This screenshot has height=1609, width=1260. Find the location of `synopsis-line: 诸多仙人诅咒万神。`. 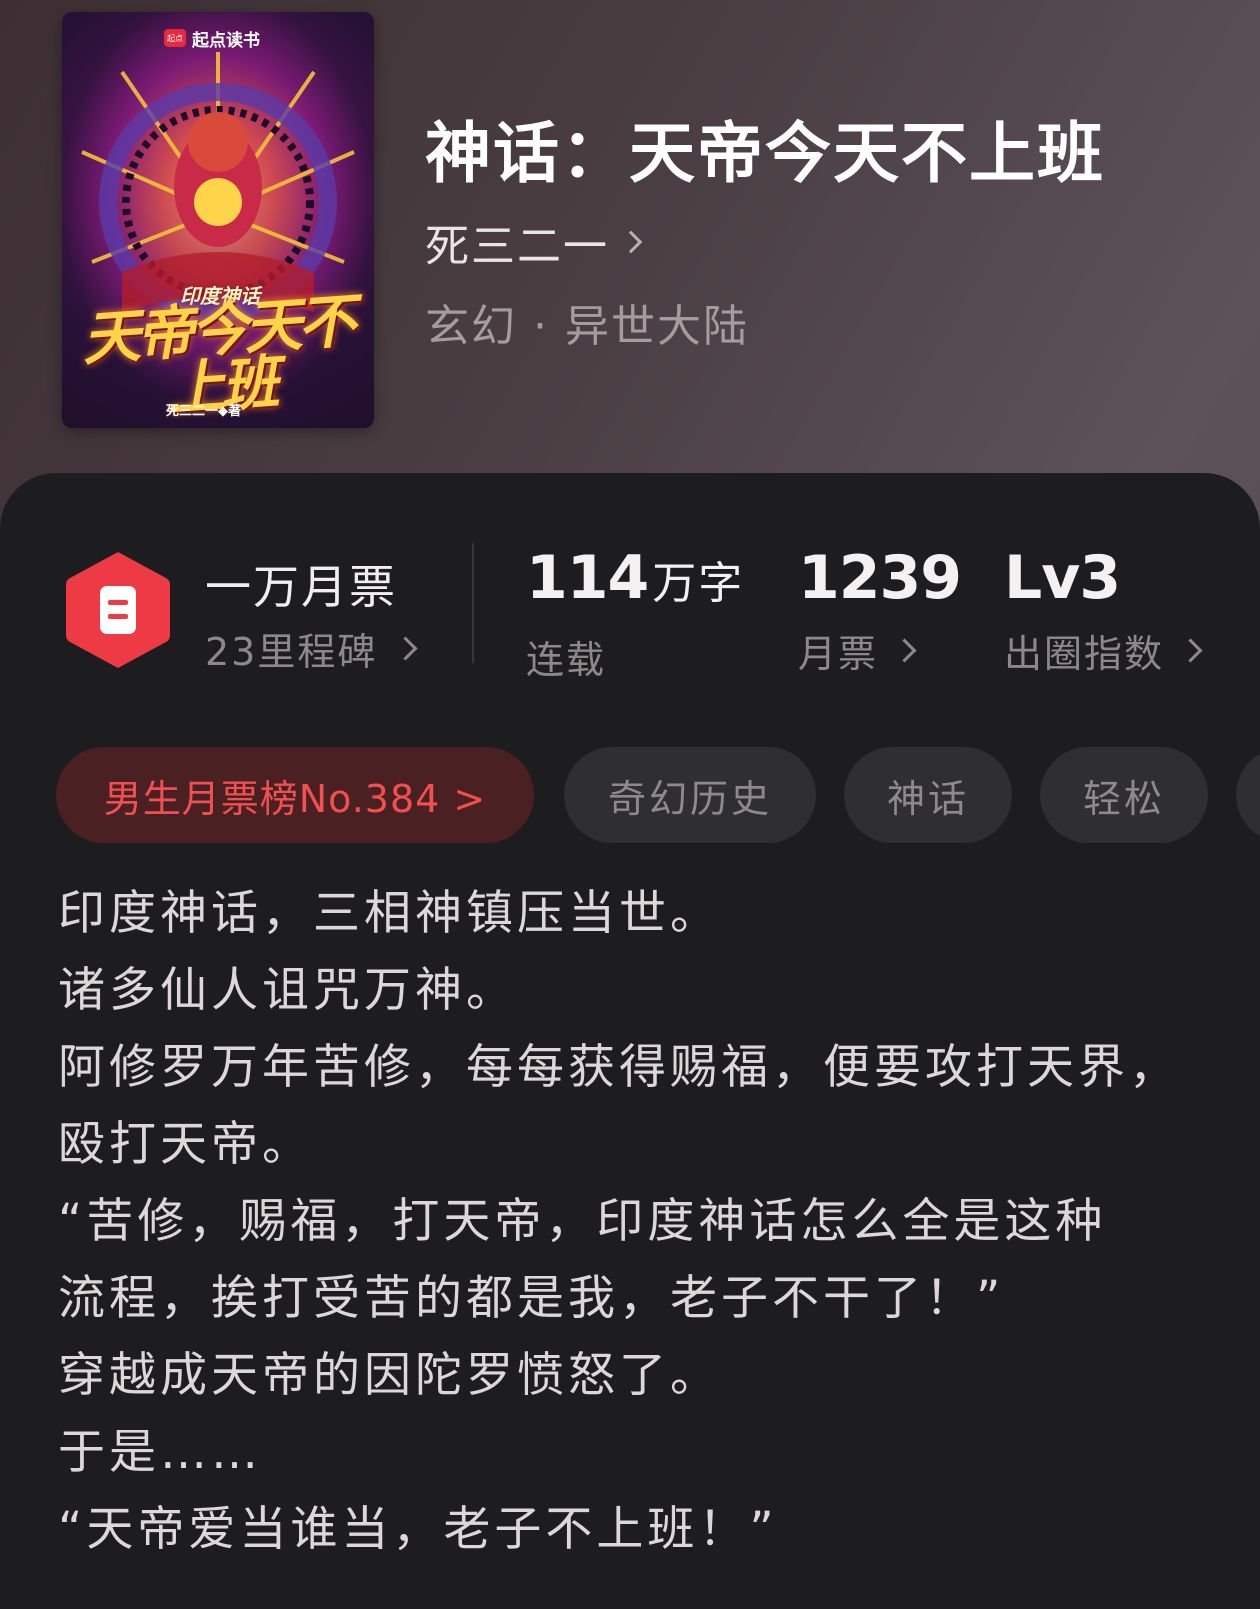

synopsis-line: 诸多仙人诅咒万神。 is located at coordinates (287, 990).